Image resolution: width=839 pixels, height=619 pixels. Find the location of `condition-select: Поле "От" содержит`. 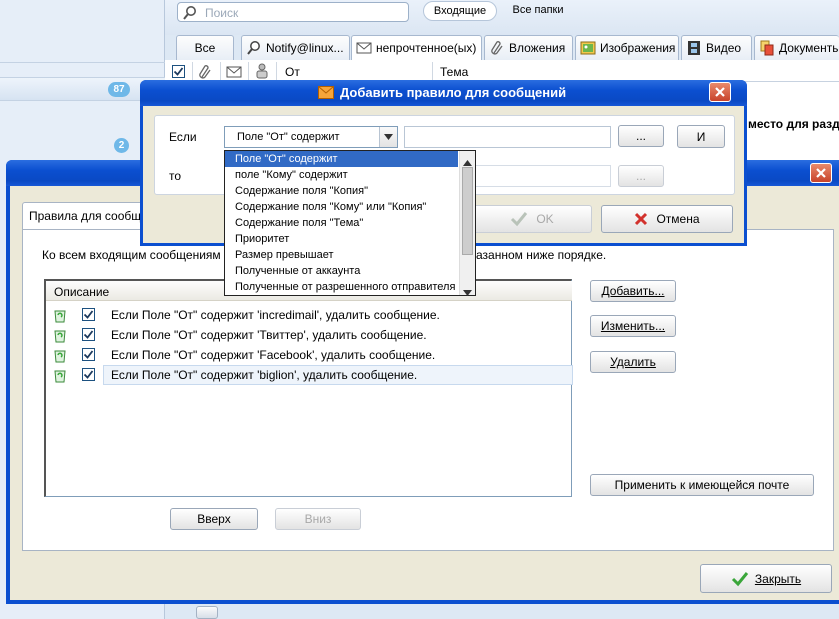

condition-select: Поле "От" содержит is located at coordinates (311, 137).